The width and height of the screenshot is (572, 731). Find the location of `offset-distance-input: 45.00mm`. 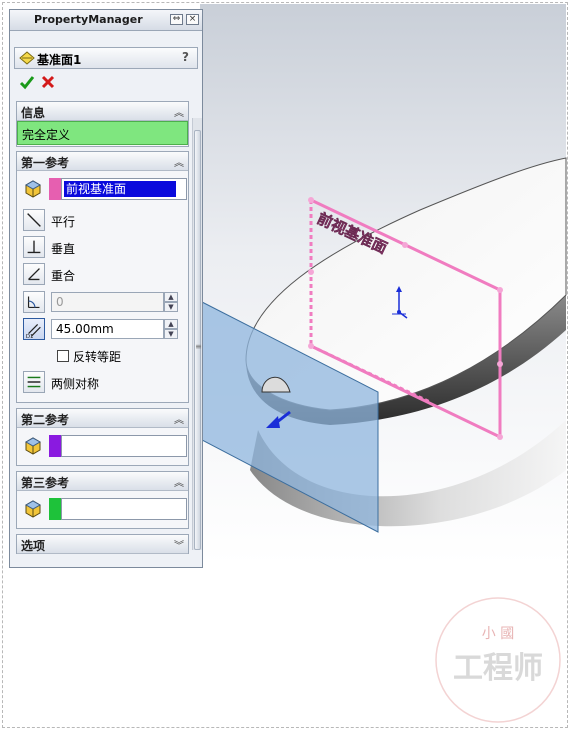

offset-distance-input: 45.00mm is located at coordinates (107, 329).